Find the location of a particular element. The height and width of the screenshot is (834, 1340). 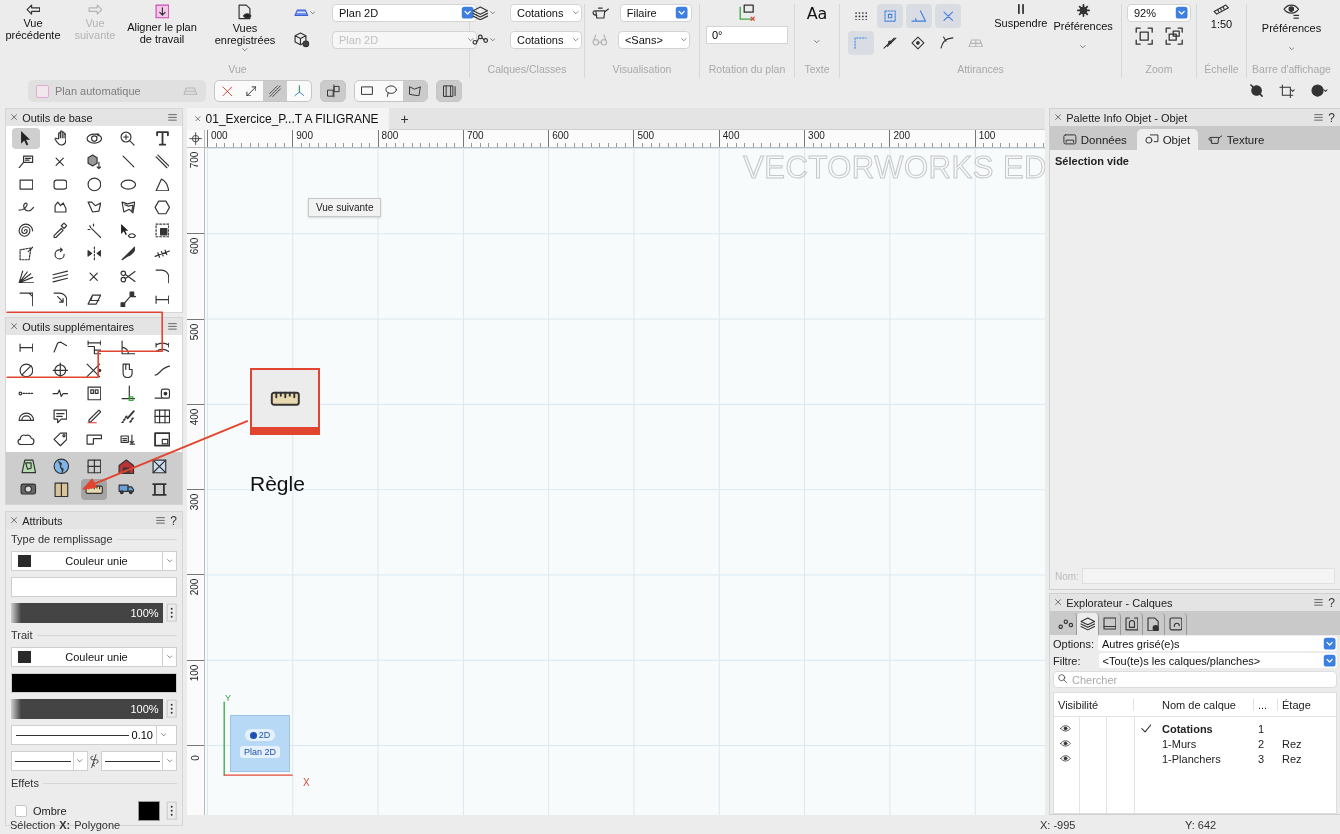

tab: Texture is located at coordinates (1236, 139).